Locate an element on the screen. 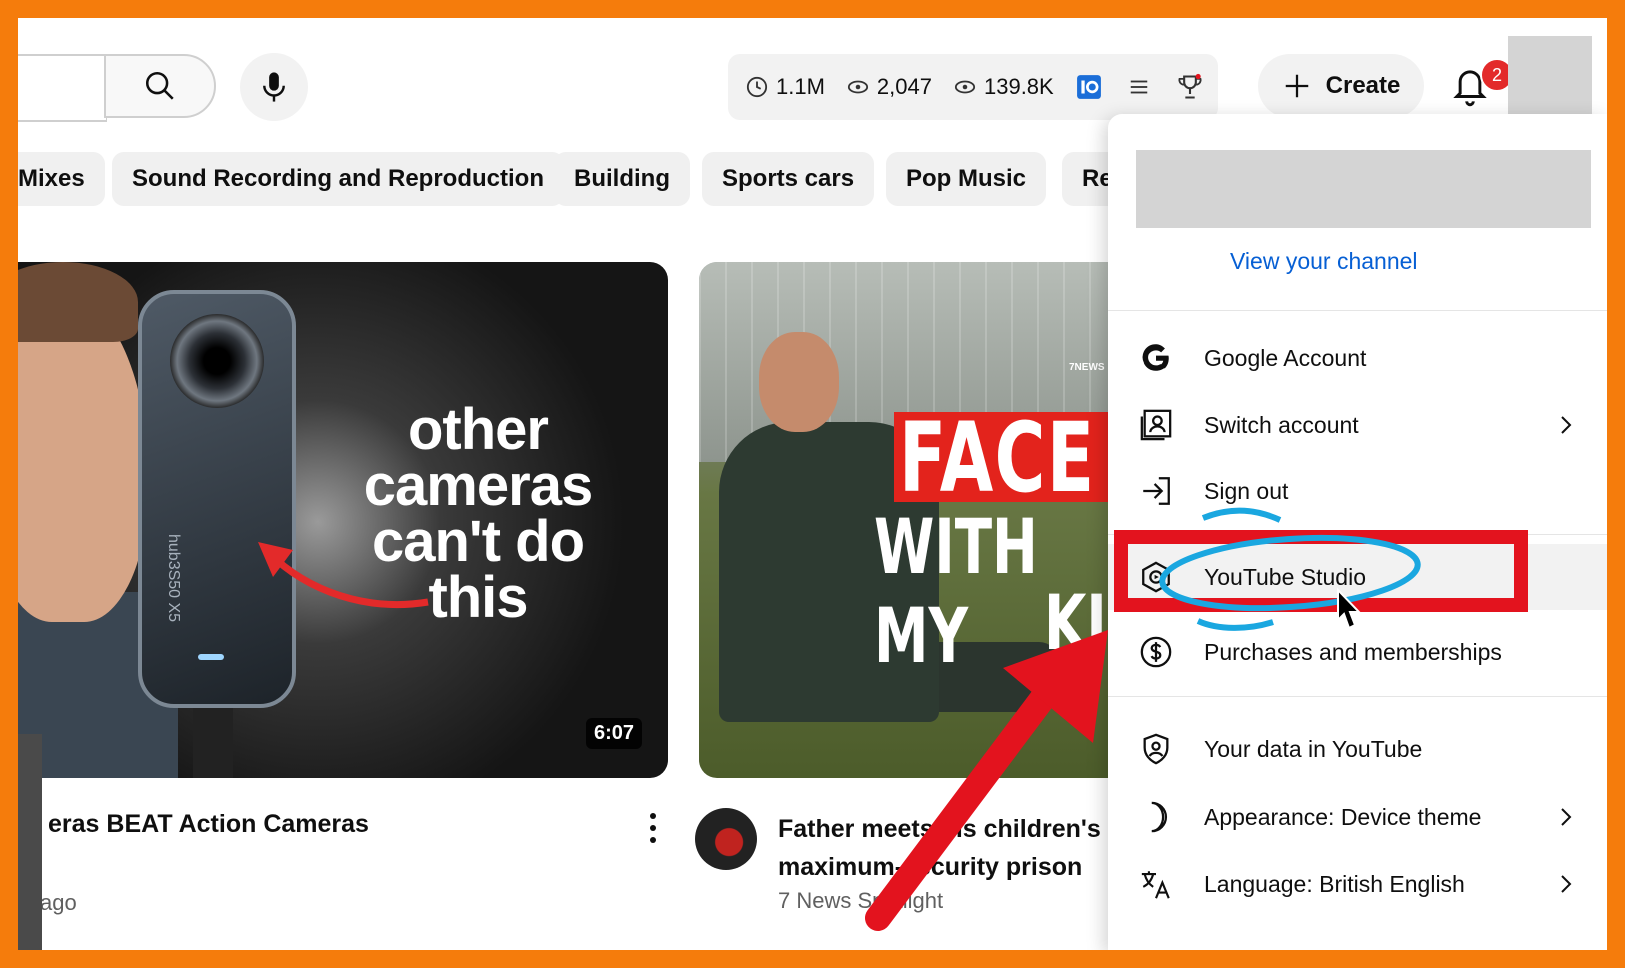  vidiq-icon is located at coordinates (1088, 87).